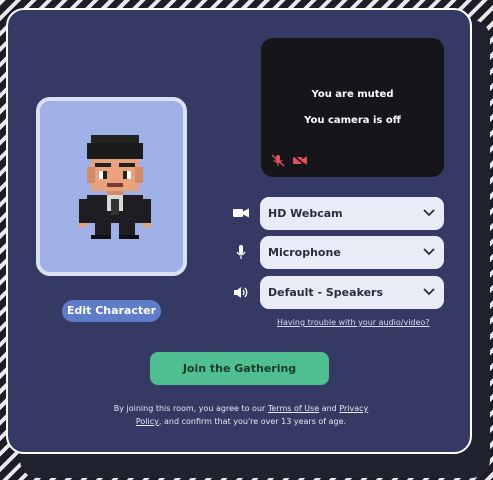  What do you see at coordinates (352, 94) in the screenshot?
I see `muted-status: You are muted` at bounding box center [352, 94].